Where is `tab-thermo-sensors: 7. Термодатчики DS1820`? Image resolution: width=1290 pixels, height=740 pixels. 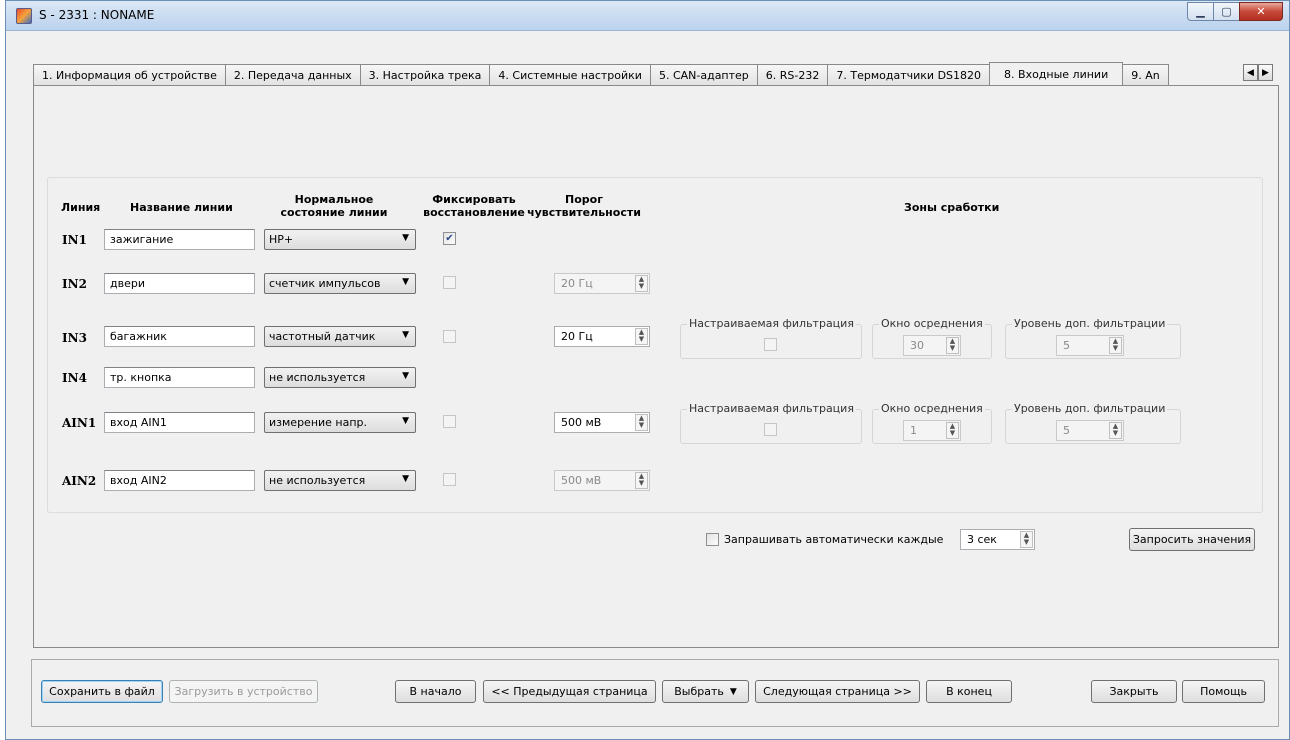
tab-thermo-sensors: 7. Термодатчики DS1820 is located at coordinates (909, 74).